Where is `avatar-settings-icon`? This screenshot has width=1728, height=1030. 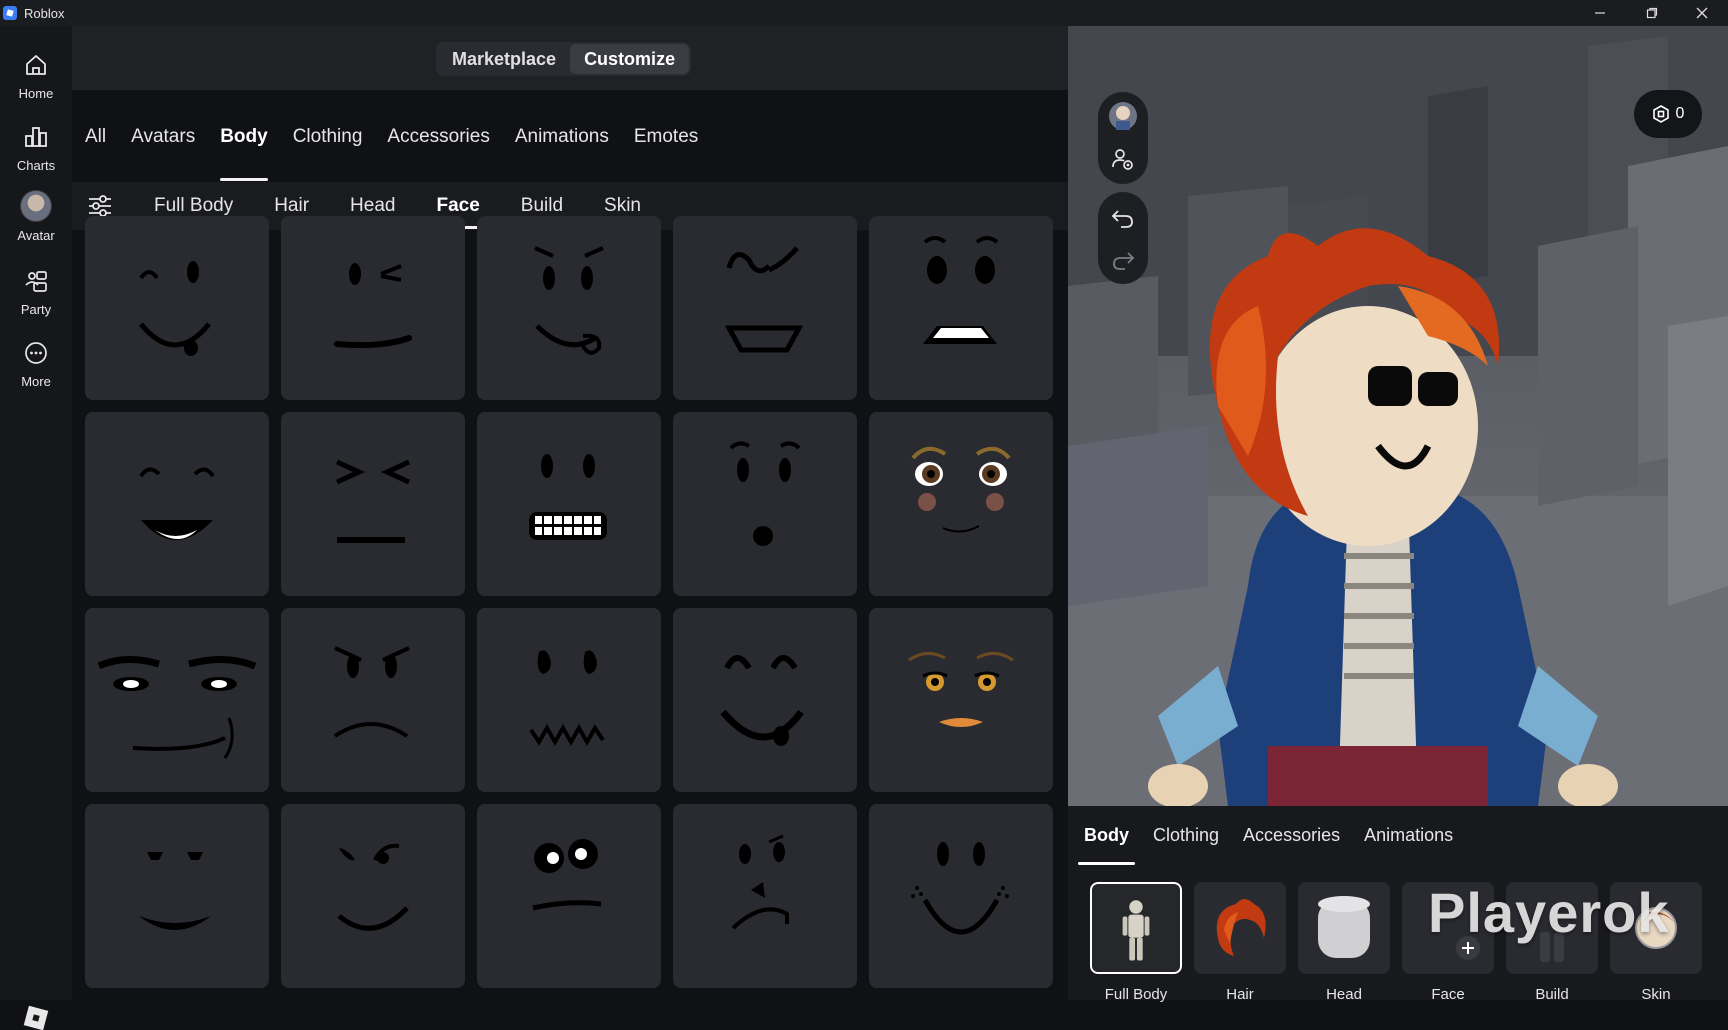
avatar-settings-icon is located at coordinates (1122, 159).